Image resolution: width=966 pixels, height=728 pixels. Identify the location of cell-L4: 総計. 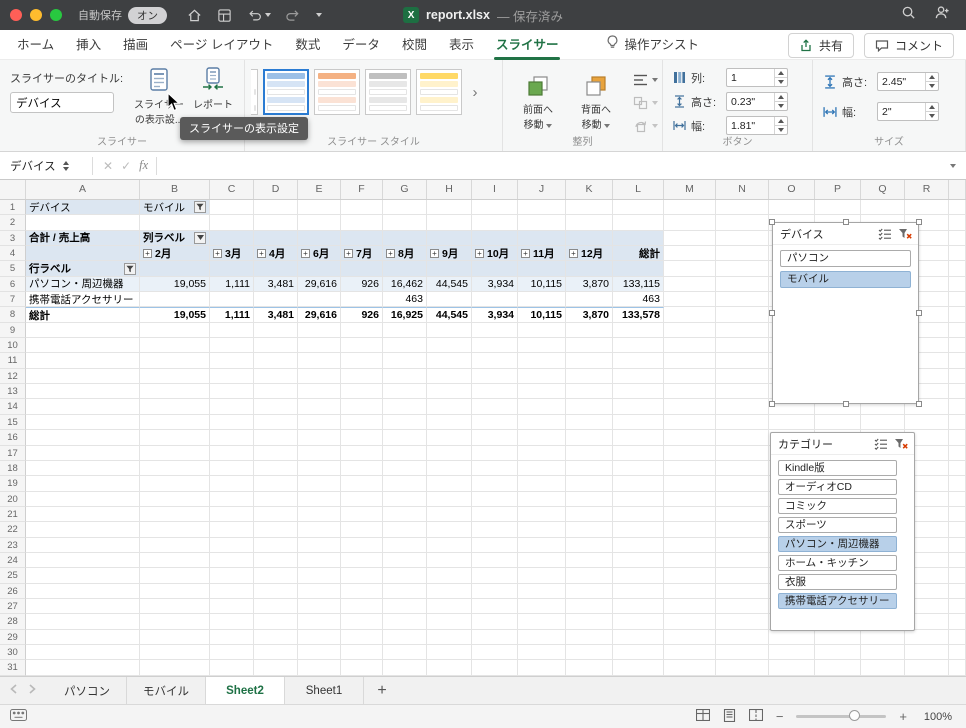
(638, 254).